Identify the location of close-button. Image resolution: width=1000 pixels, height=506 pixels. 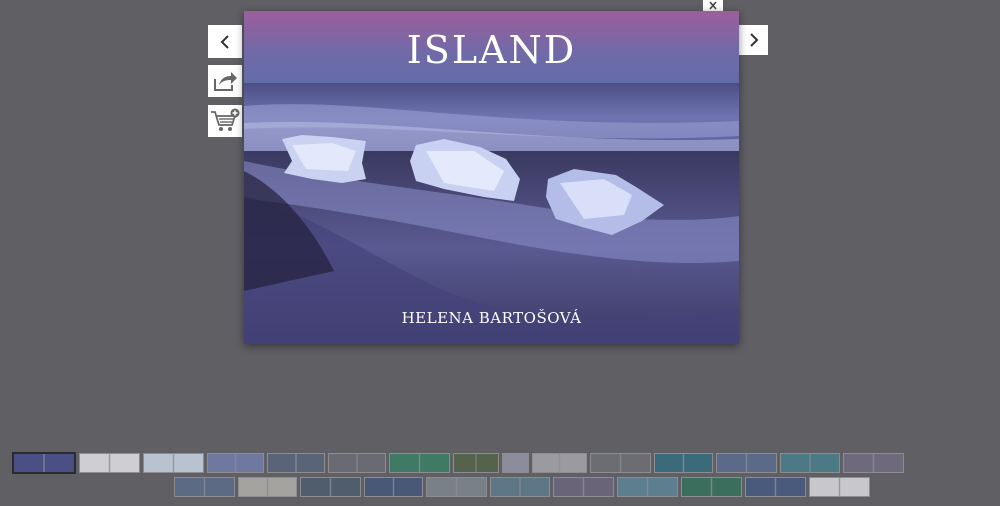
(713, 5).